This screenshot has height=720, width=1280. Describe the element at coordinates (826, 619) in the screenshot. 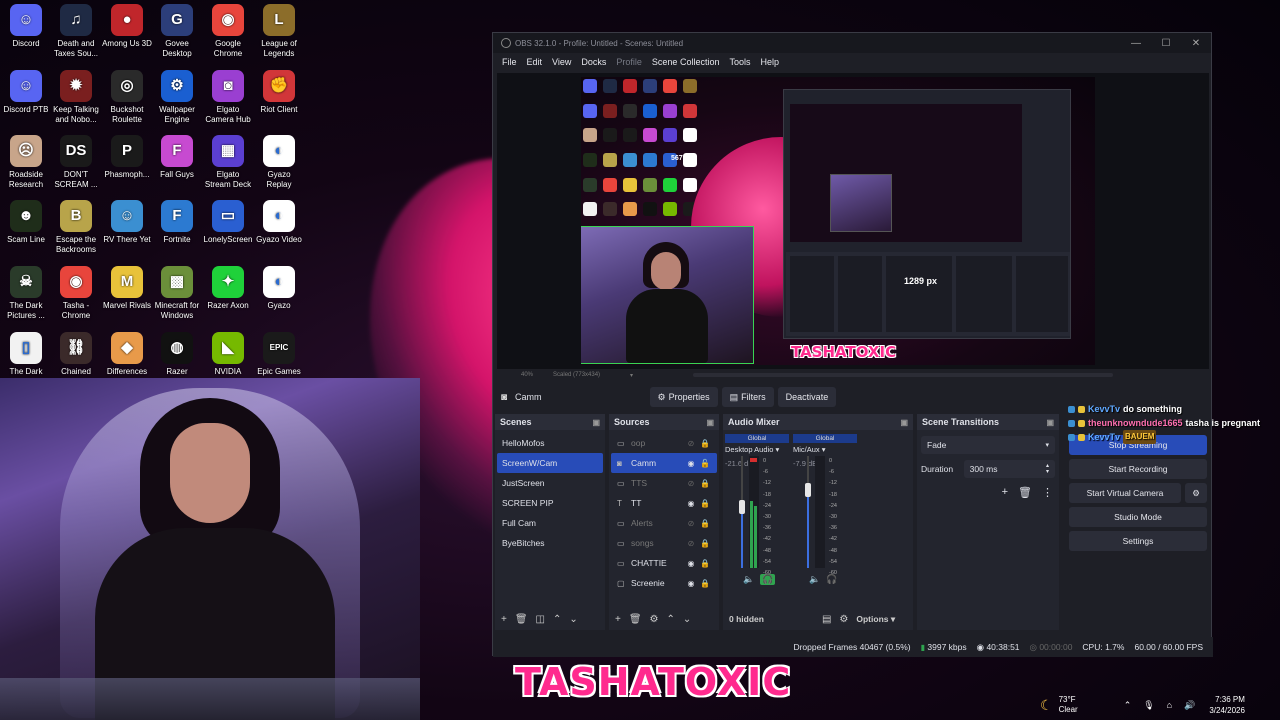

I see `layout-icon: ▤` at that location.